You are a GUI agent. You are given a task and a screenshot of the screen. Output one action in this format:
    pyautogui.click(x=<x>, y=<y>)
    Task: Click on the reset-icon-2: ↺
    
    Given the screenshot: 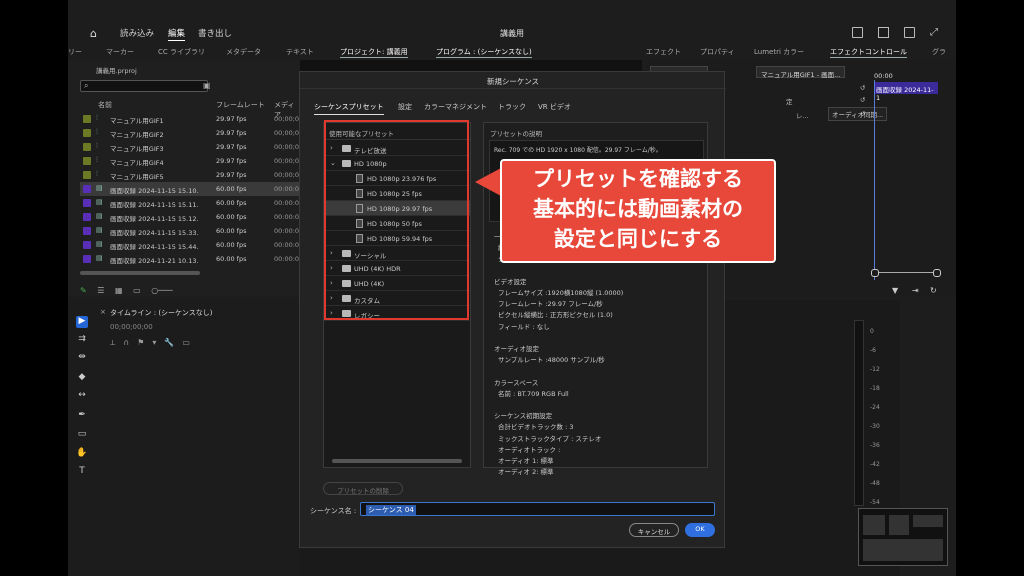 What is the action you would take?
    pyautogui.click(x=862, y=100)
    